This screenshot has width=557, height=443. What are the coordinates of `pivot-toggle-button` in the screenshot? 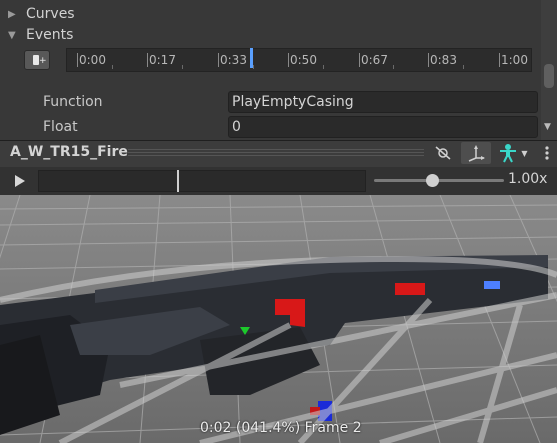 It's located at (443, 153).